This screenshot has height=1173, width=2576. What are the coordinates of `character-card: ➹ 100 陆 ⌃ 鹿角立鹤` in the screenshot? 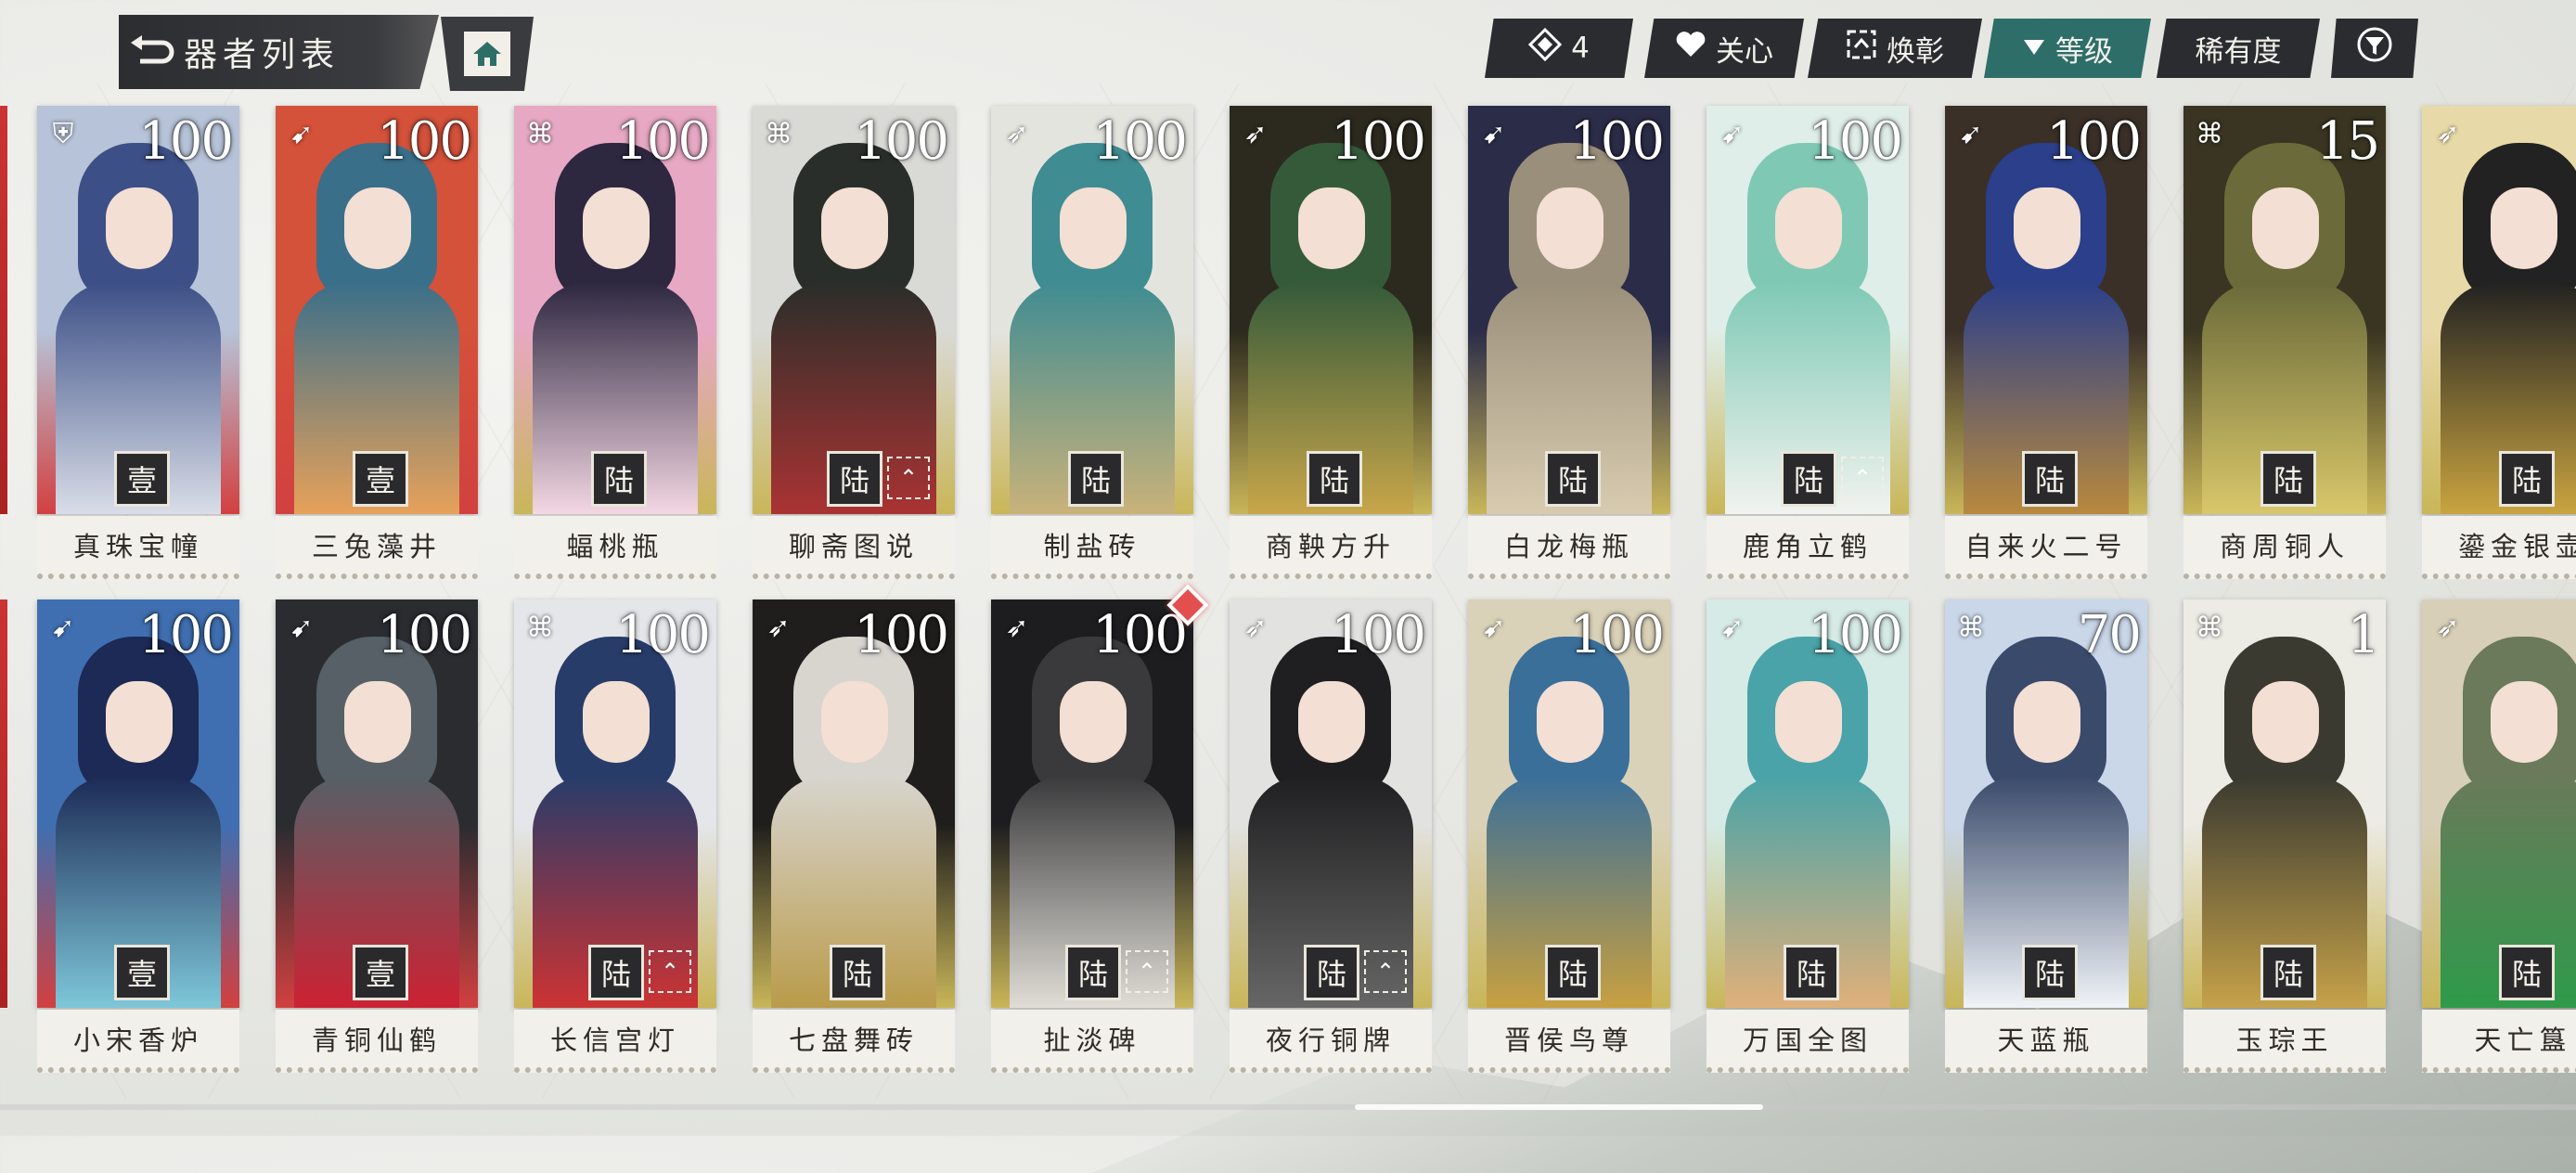 It's located at (1808, 342).